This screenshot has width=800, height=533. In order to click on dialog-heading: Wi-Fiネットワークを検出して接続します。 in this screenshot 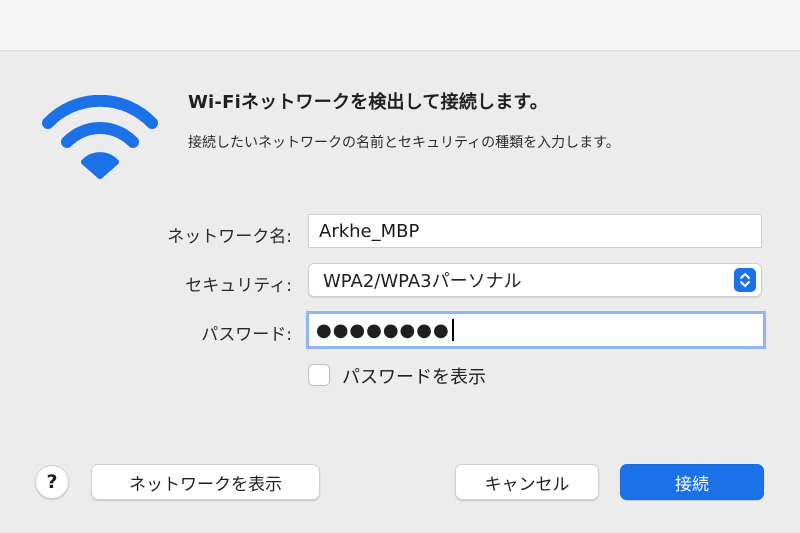, I will do `click(368, 102)`.